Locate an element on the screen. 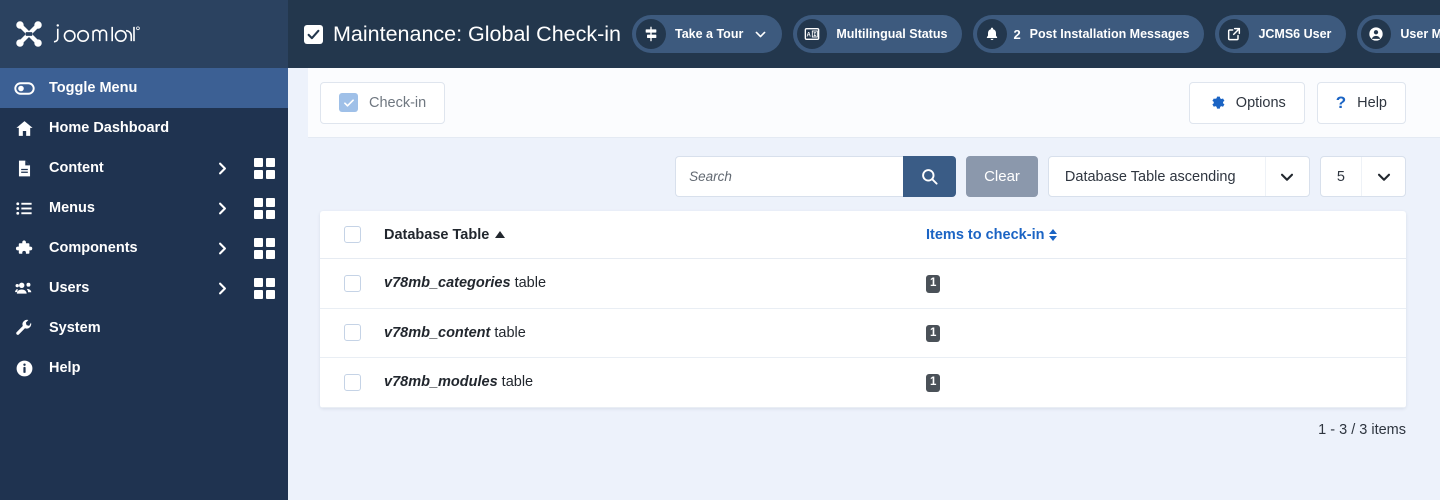  multilingual-status-button: A Multilingual Status is located at coordinates (878, 34).